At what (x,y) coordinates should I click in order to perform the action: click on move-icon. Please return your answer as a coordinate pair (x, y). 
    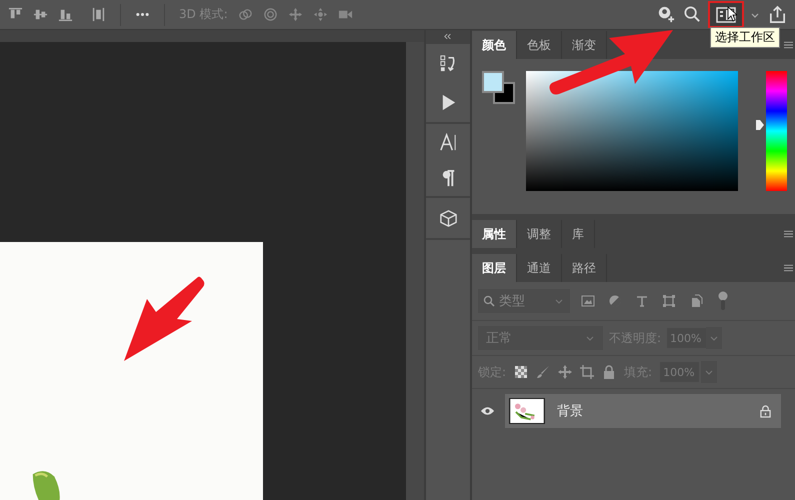
    Looking at the image, I should click on (565, 372).